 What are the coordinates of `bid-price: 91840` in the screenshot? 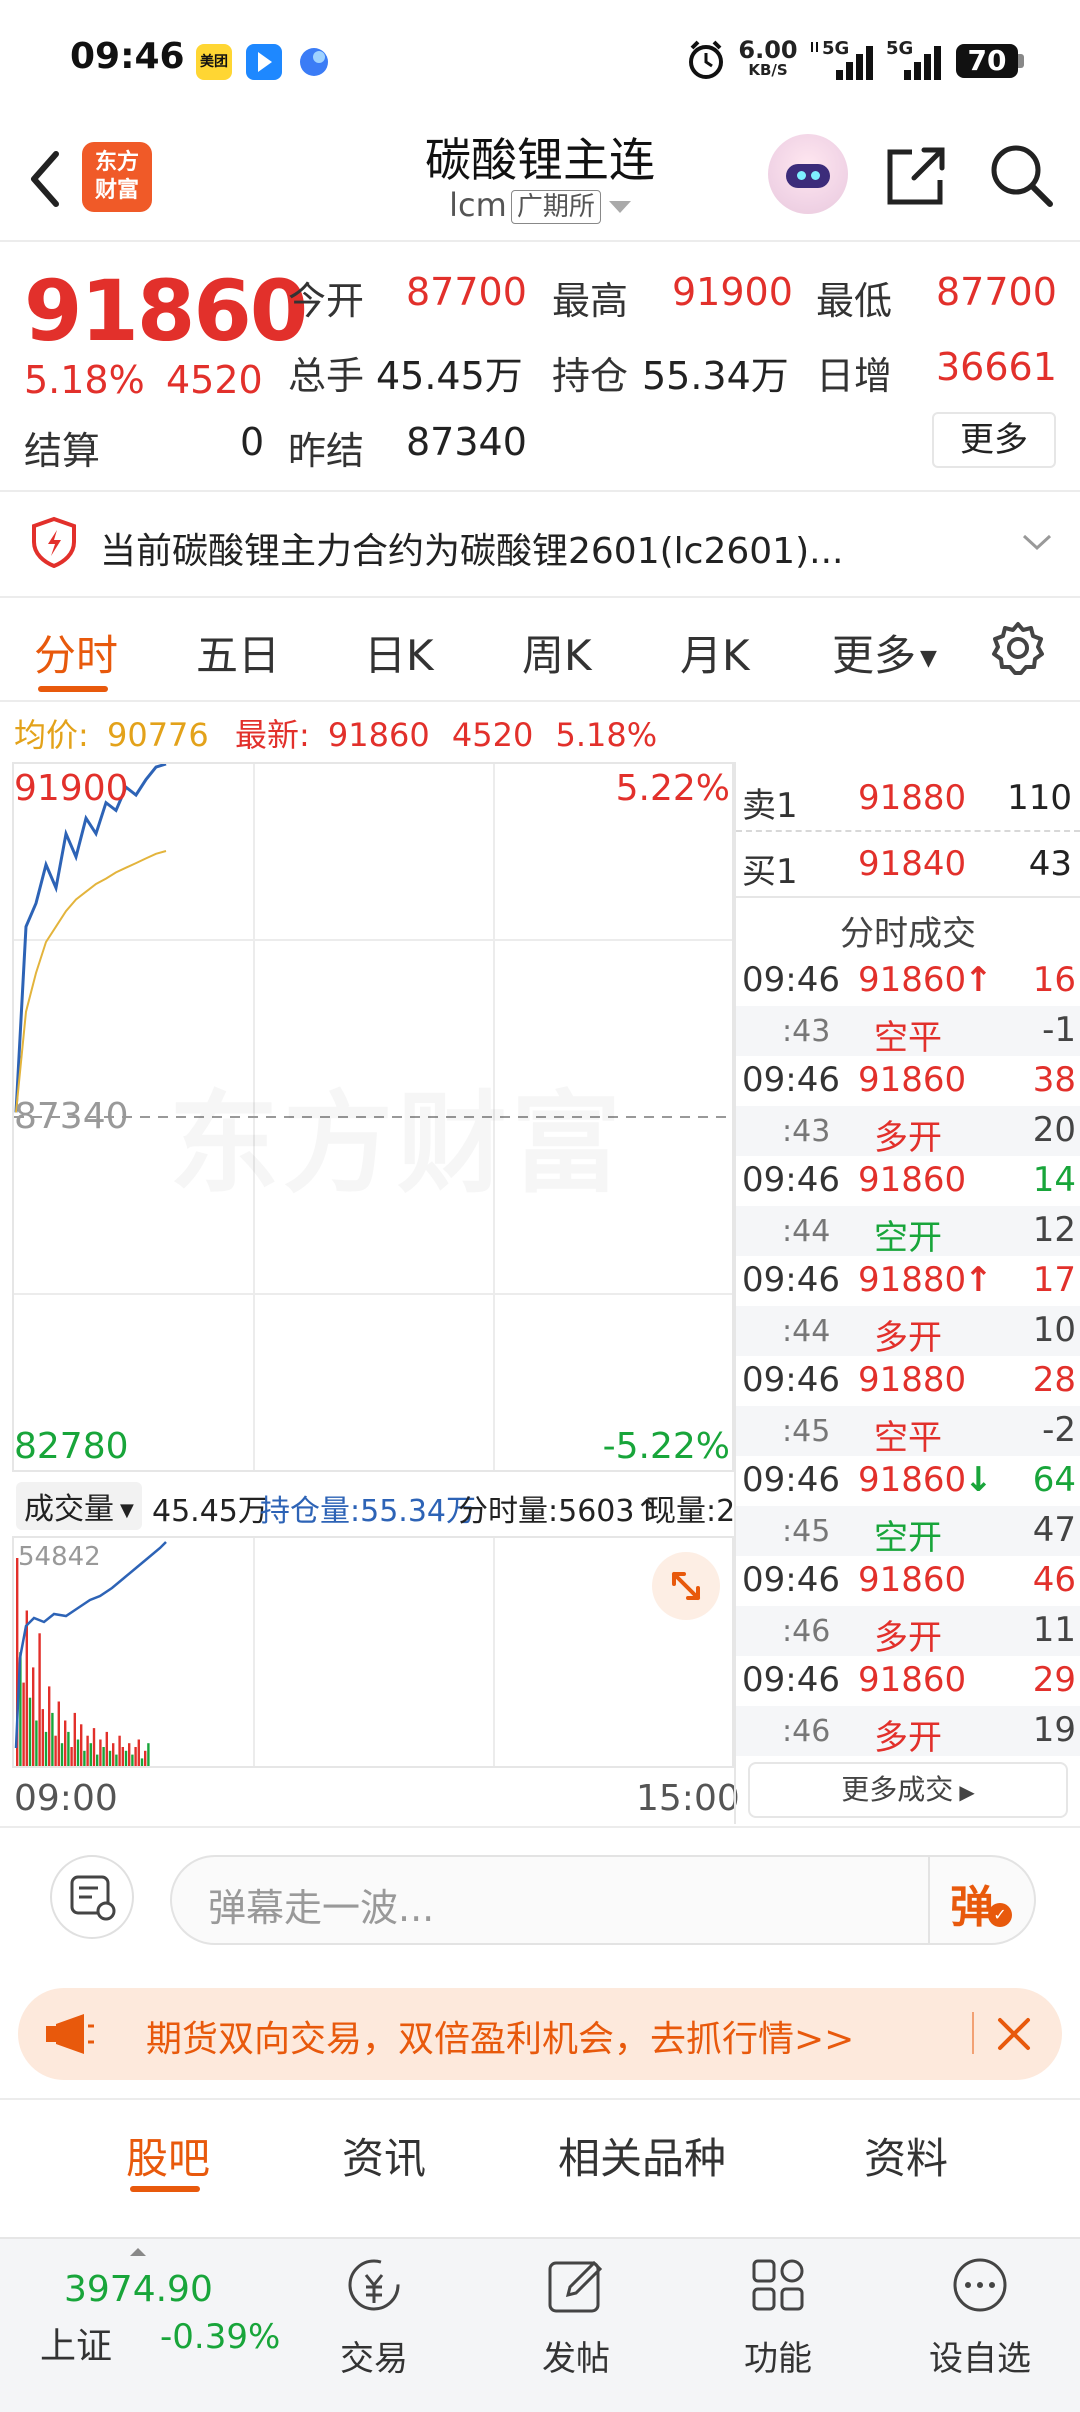 It's located at (912, 864).